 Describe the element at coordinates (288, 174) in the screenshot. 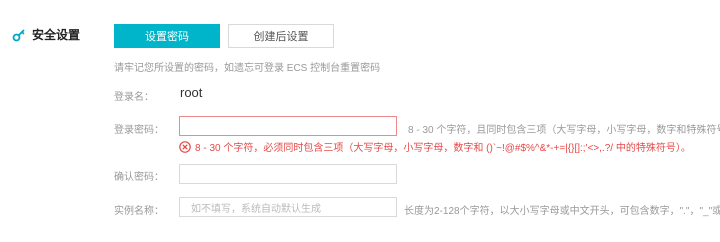

I see `confirm-password-input` at that location.